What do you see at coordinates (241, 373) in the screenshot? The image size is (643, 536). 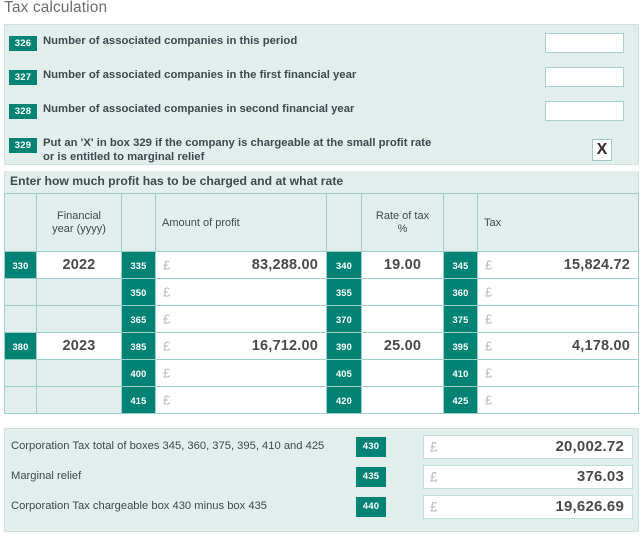 I see `amount-of-profit-input-400: £` at bounding box center [241, 373].